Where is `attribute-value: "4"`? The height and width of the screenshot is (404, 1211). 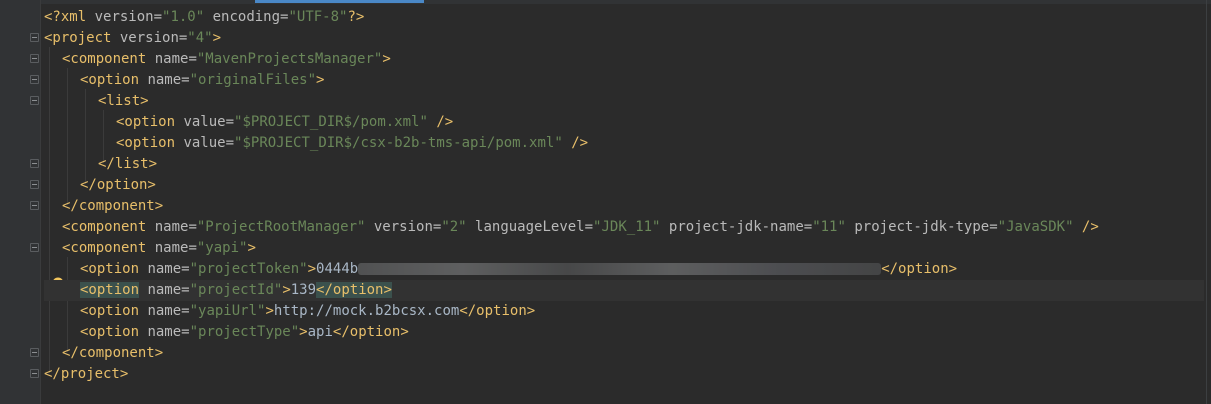
attribute-value: "4" is located at coordinates (200, 38).